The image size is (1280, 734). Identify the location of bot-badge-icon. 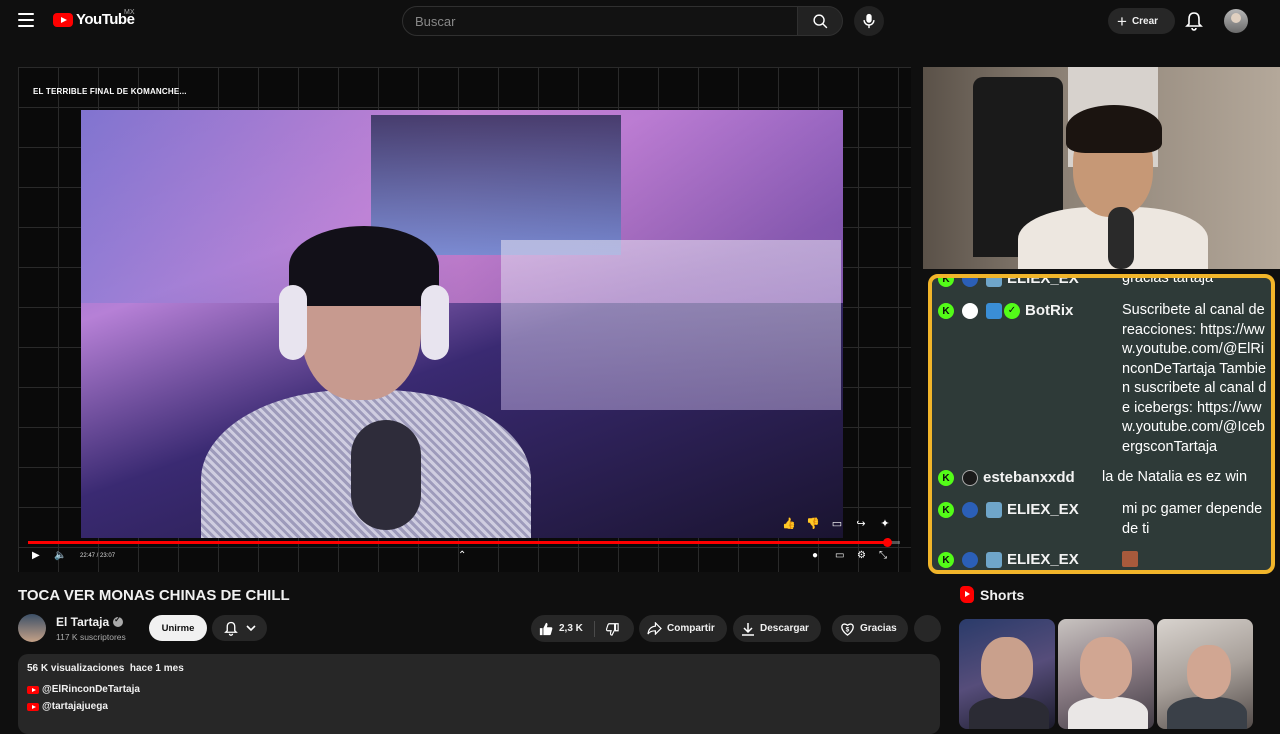
(970, 311).